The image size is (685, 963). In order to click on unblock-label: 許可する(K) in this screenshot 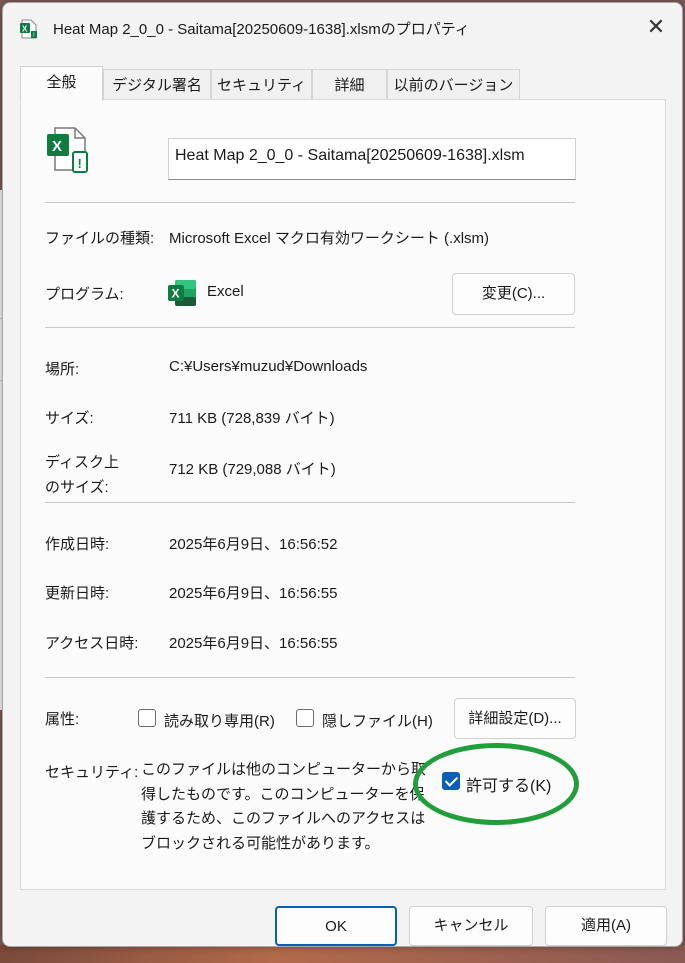, I will do `click(508, 784)`.